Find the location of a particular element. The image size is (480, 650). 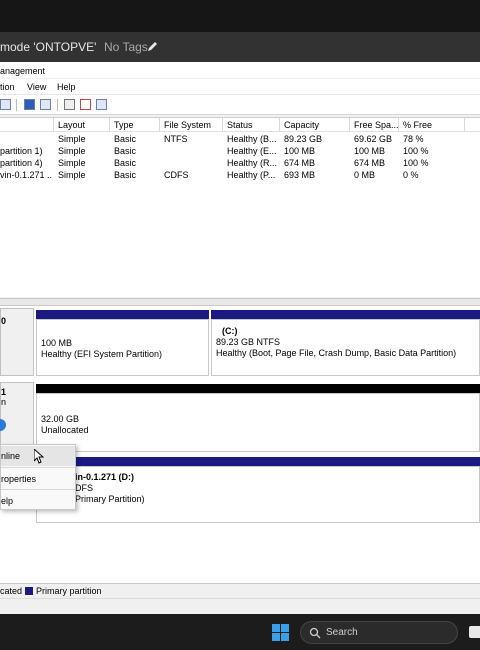

cell-capacity: 100 MB is located at coordinates (300, 151).